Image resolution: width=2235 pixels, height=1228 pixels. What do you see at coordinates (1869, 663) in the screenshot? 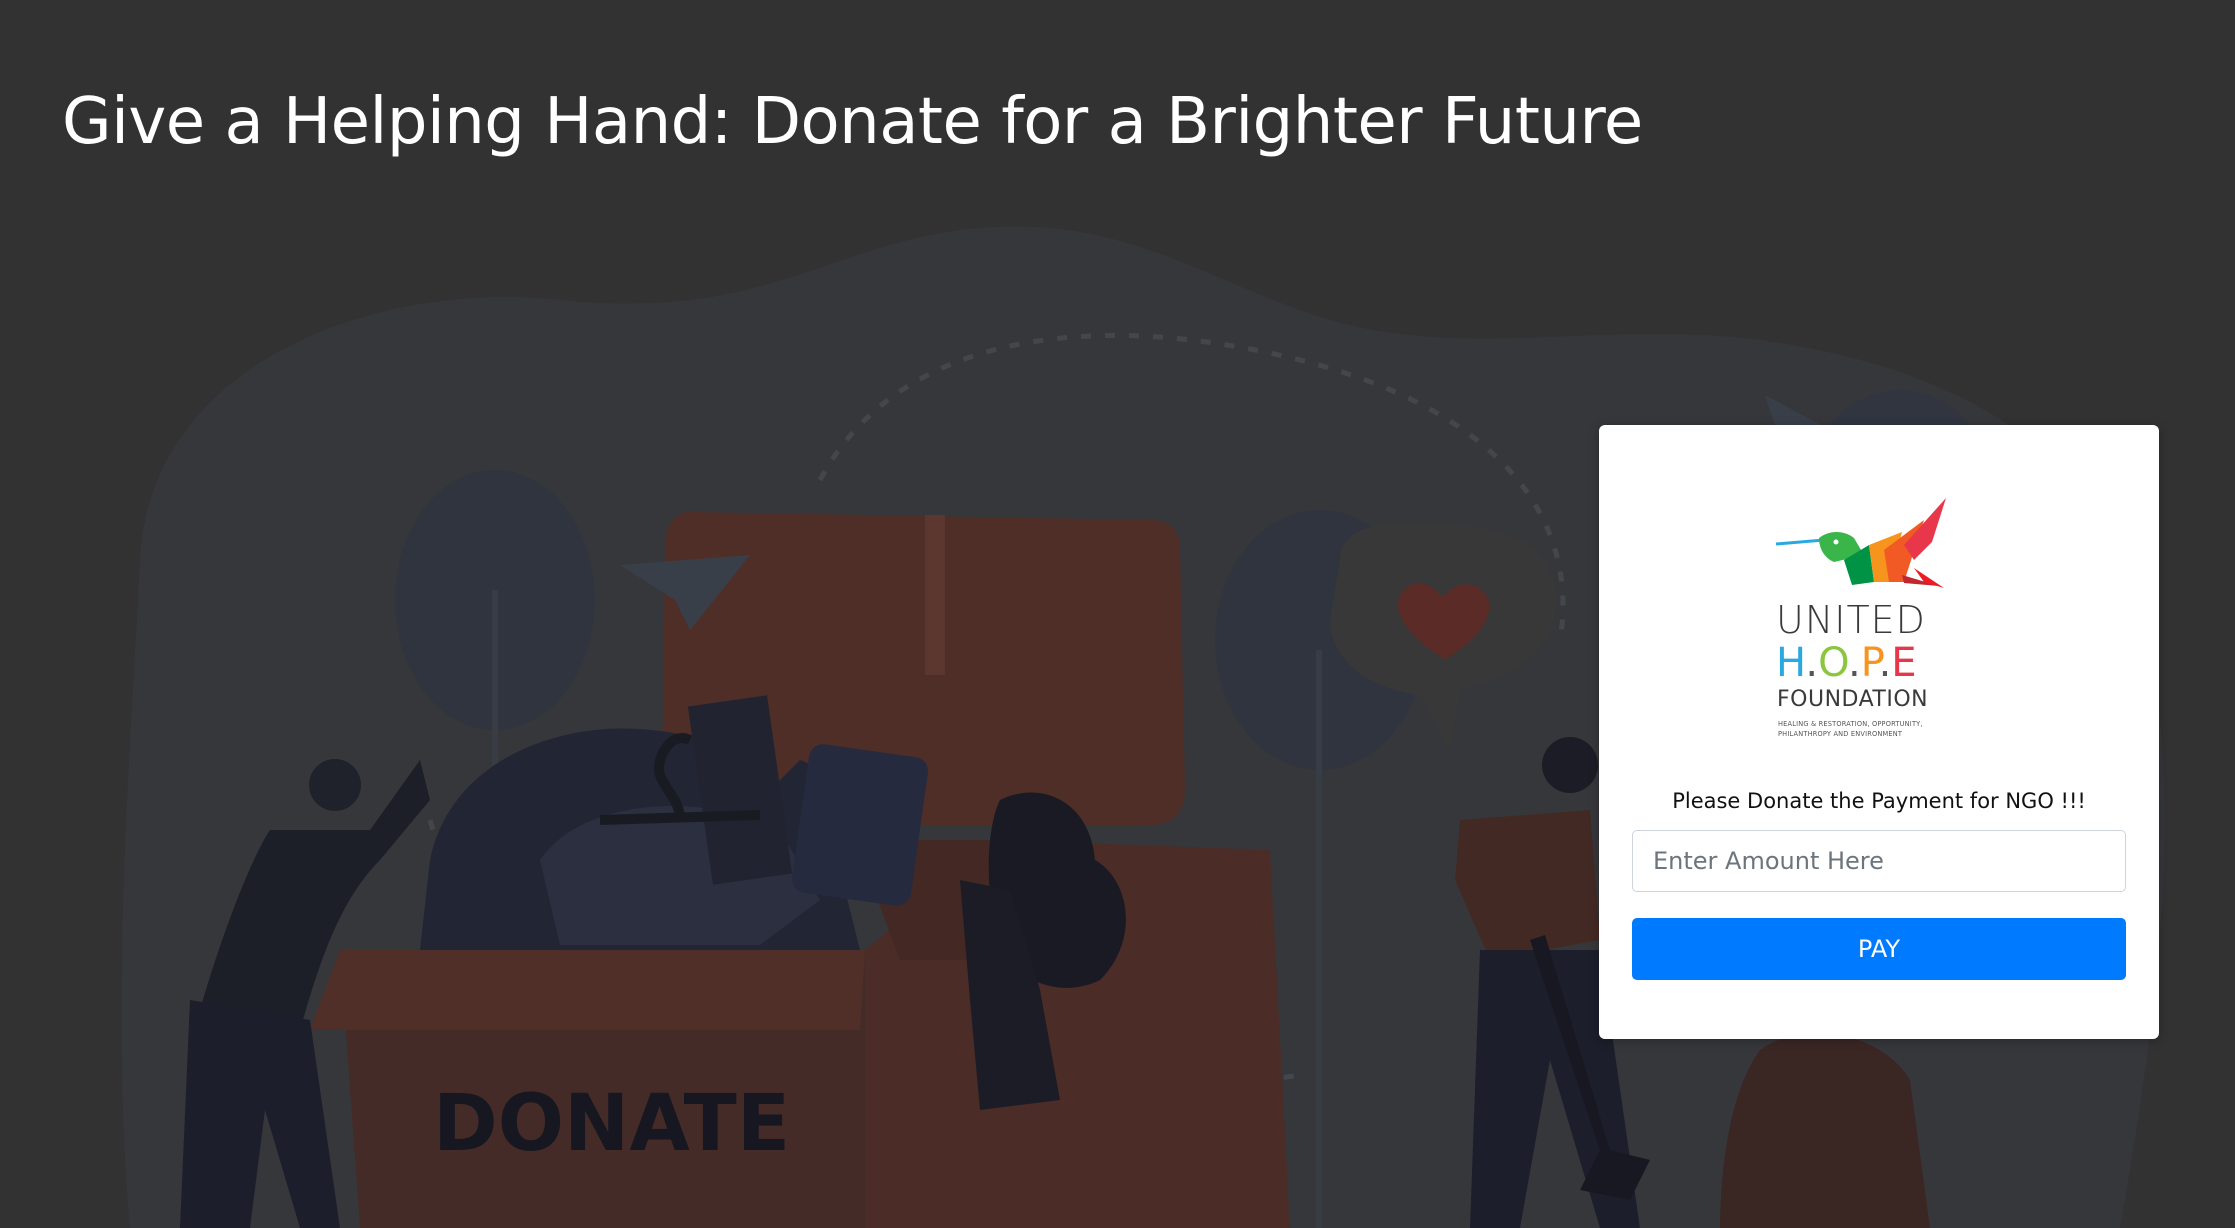
I see `logo-hope-p: P` at bounding box center [1869, 663].